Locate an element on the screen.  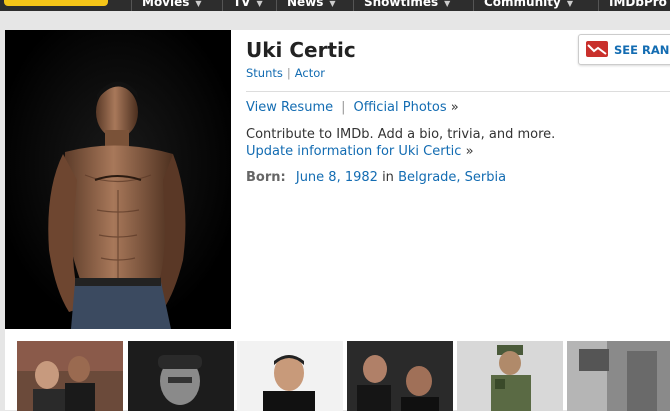
nav-imdbpro-label: IMDbPro is located at coordinates (638, 4).